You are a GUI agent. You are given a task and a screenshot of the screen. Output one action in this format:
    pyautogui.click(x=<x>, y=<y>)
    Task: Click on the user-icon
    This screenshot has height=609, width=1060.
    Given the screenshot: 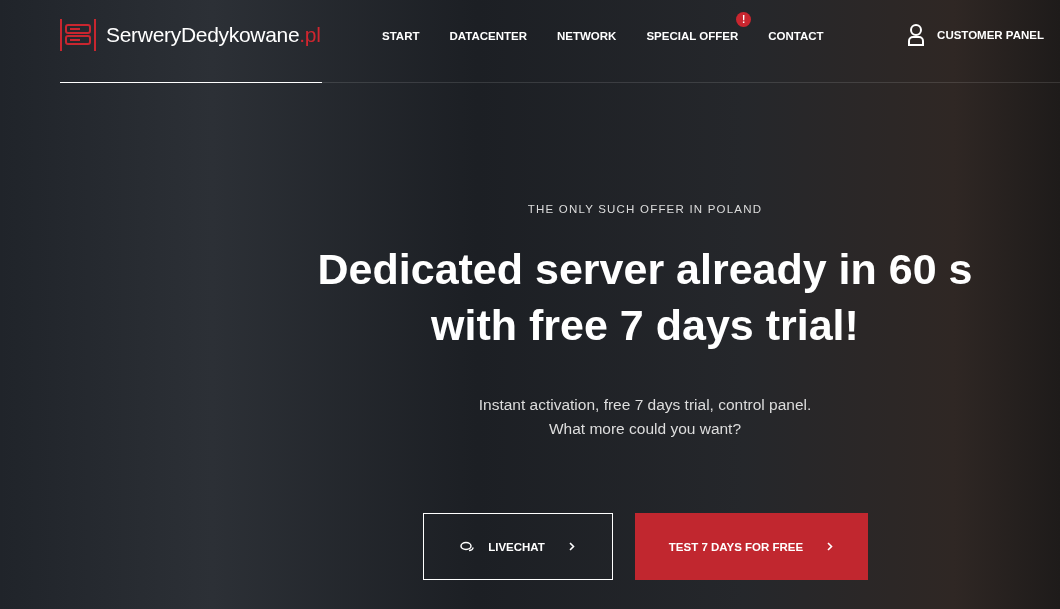 What is the action you would take?
    pyautogui.click(x=916, y=35)
    